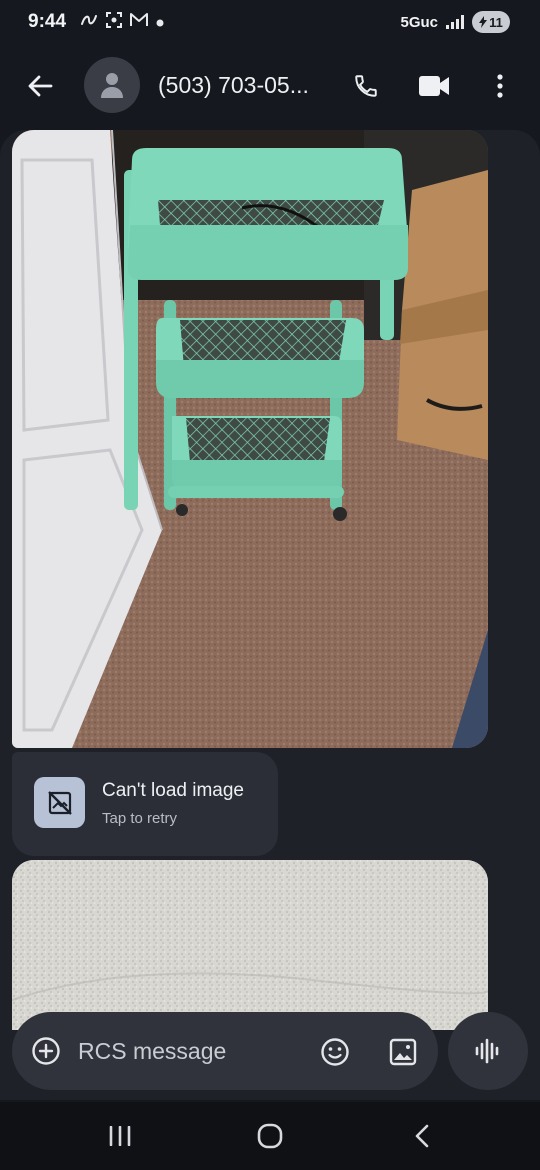 This screenshot has width=540, height=1170. I want to click on status-bar: 9:44 5Guc 11, so click(270, 22).